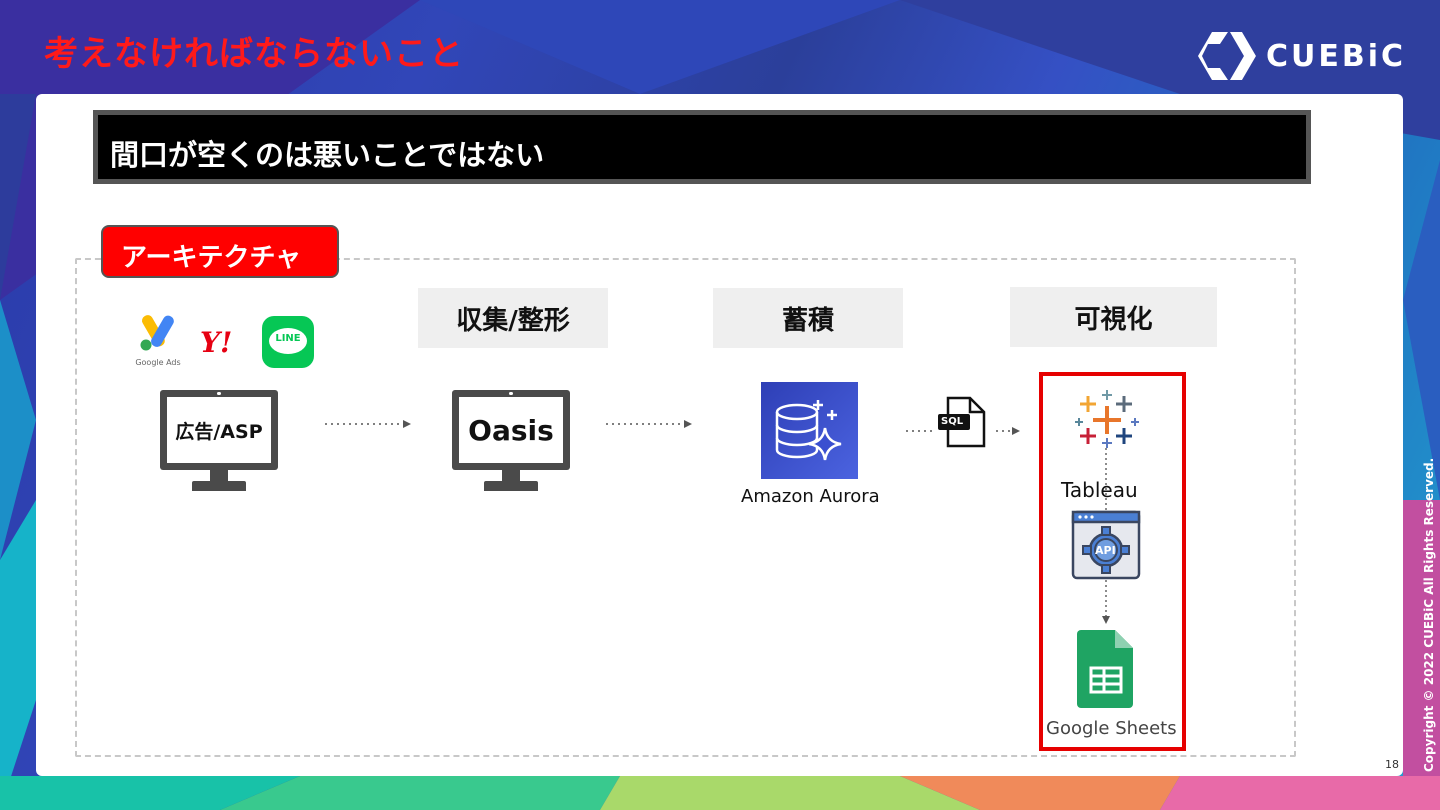 The height and width of the screenshot is (810, 1440). Describe the element at coordinates (810, 496) in the screenshot. I see `amazon-aurora-caption: Amazon Aurora` at that location.